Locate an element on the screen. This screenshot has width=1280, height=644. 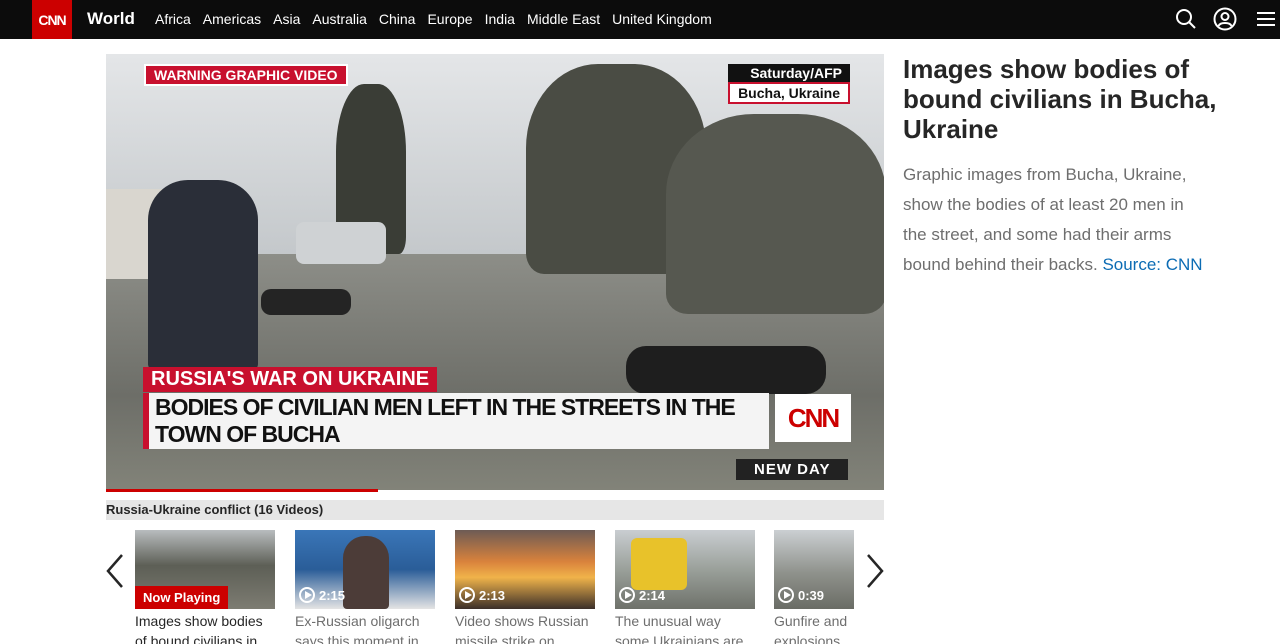
image-credit: Saturday/AFP Bucha, Ukraine is located at coordinates (789, 84).